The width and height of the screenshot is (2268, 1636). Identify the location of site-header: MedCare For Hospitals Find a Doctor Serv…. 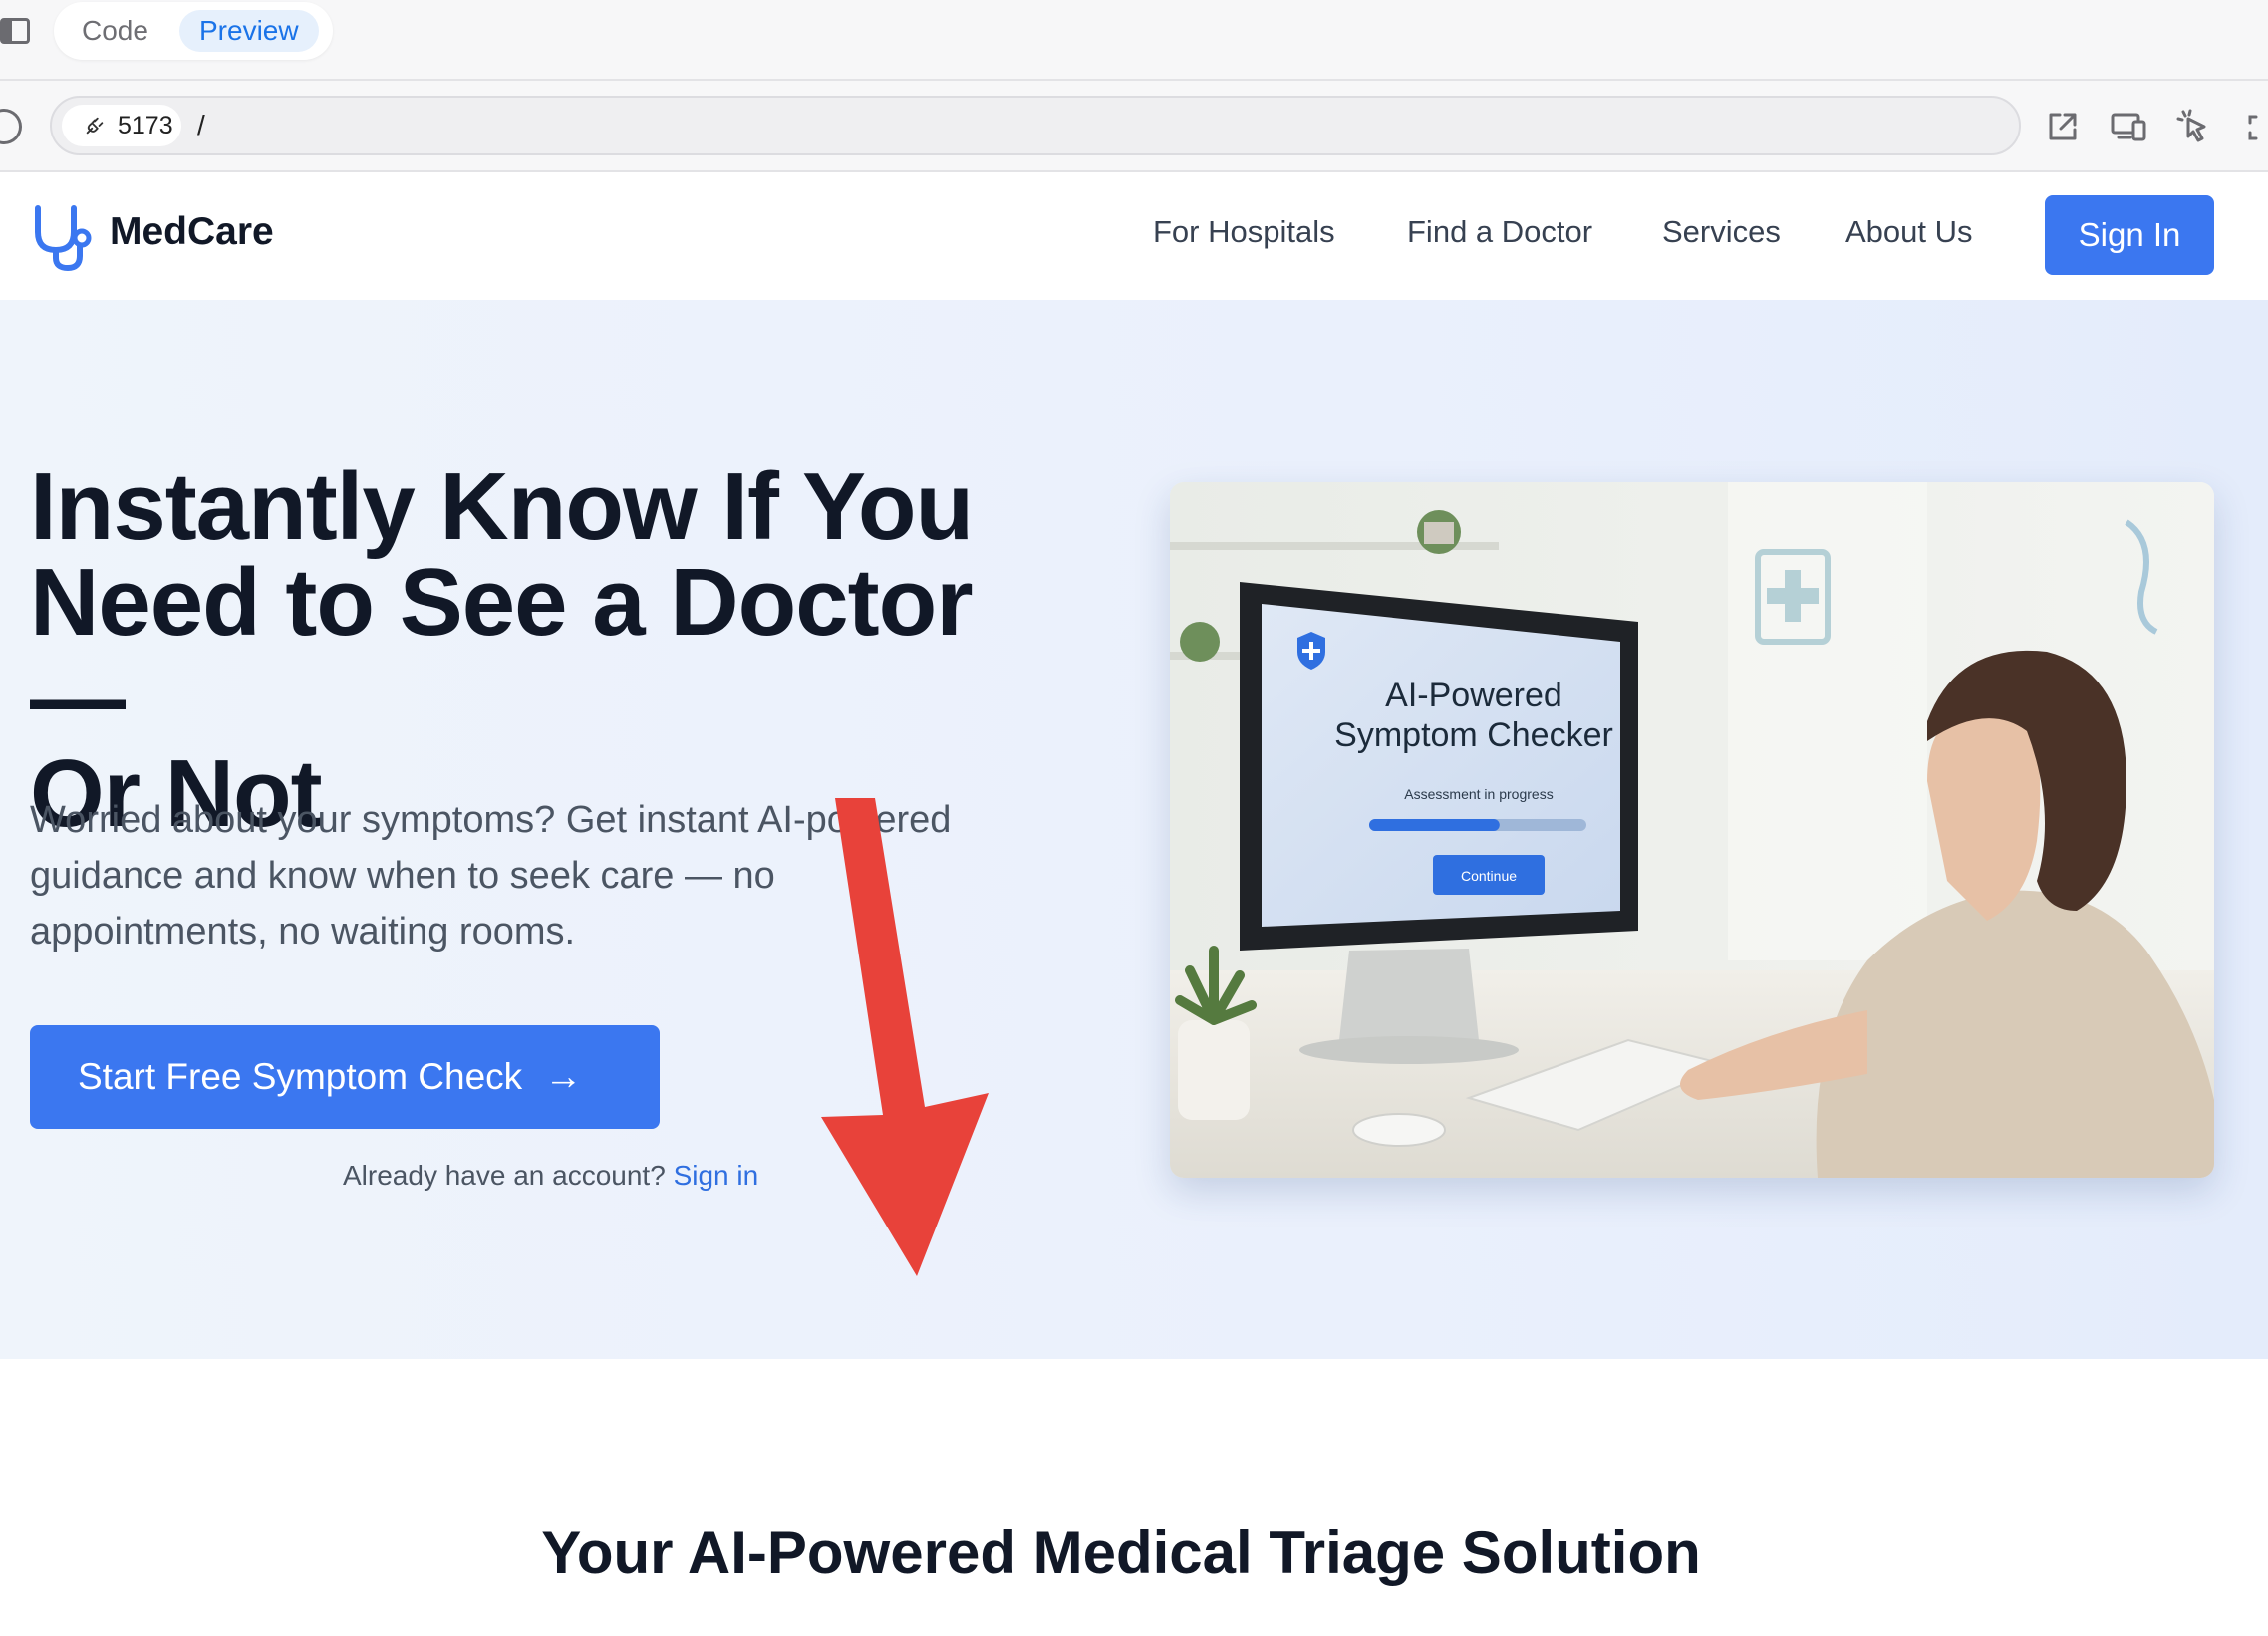
(1134, 237).